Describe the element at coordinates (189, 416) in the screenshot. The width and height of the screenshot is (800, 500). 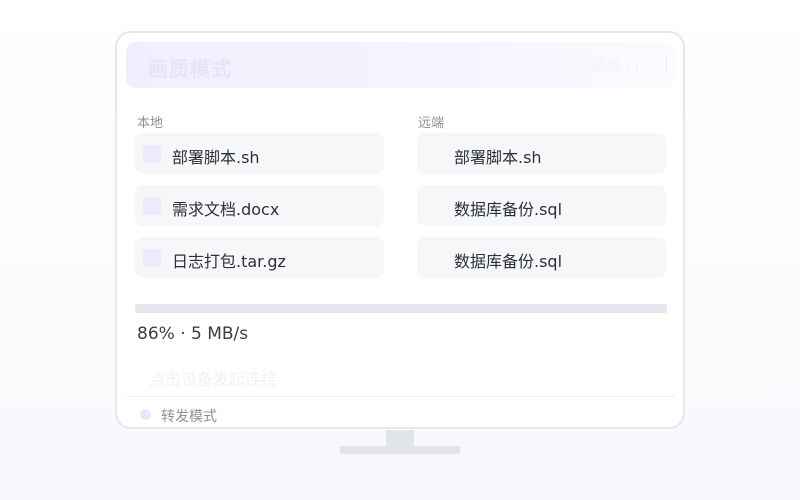
I see `forward-mode-label: 转发模式` at that location.